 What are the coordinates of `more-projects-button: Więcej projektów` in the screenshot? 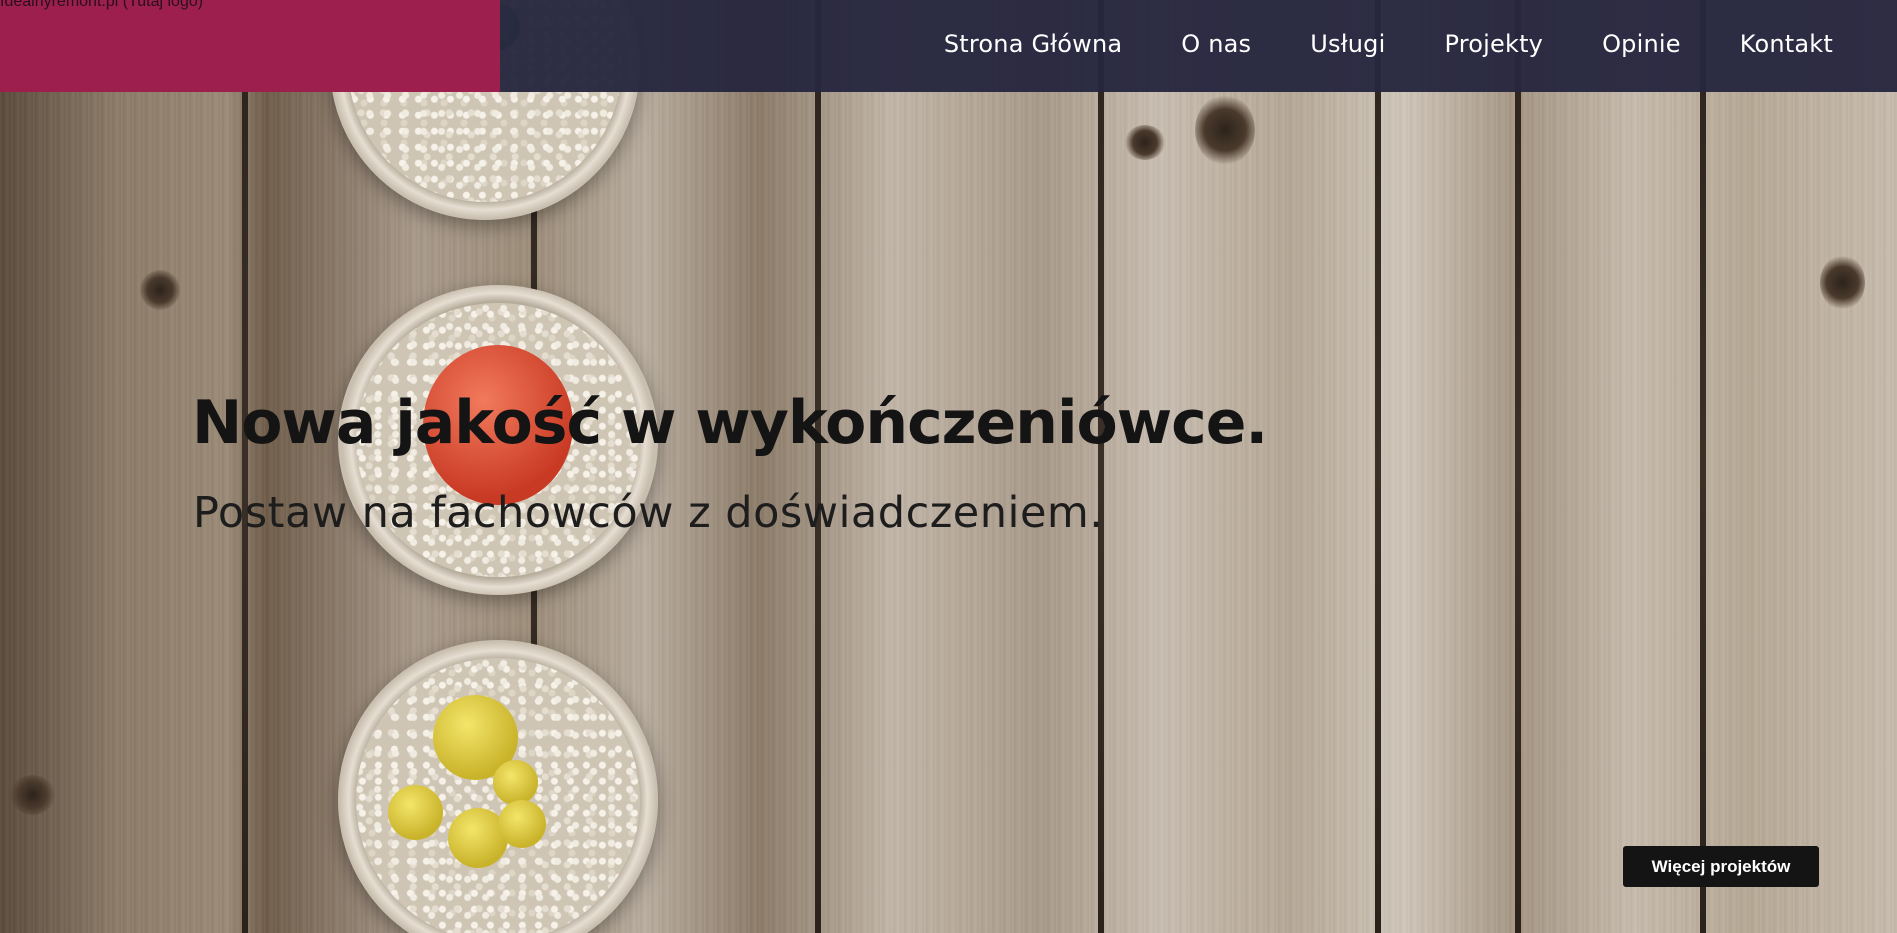 It's located at (1721, 866).